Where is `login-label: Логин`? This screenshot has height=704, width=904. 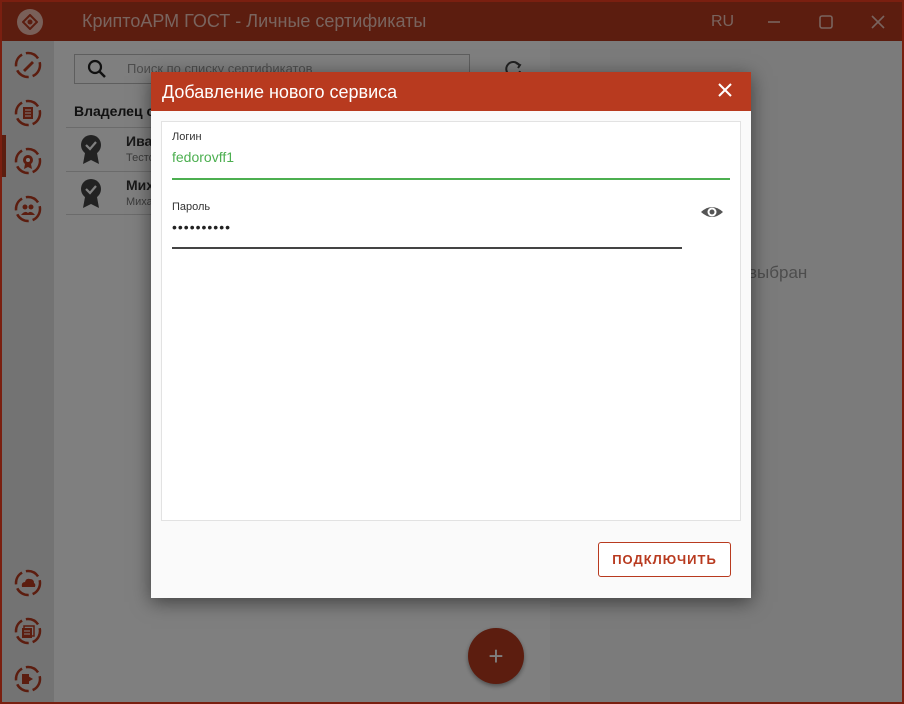
login-label: Логин is located at coordinates (187, 137).